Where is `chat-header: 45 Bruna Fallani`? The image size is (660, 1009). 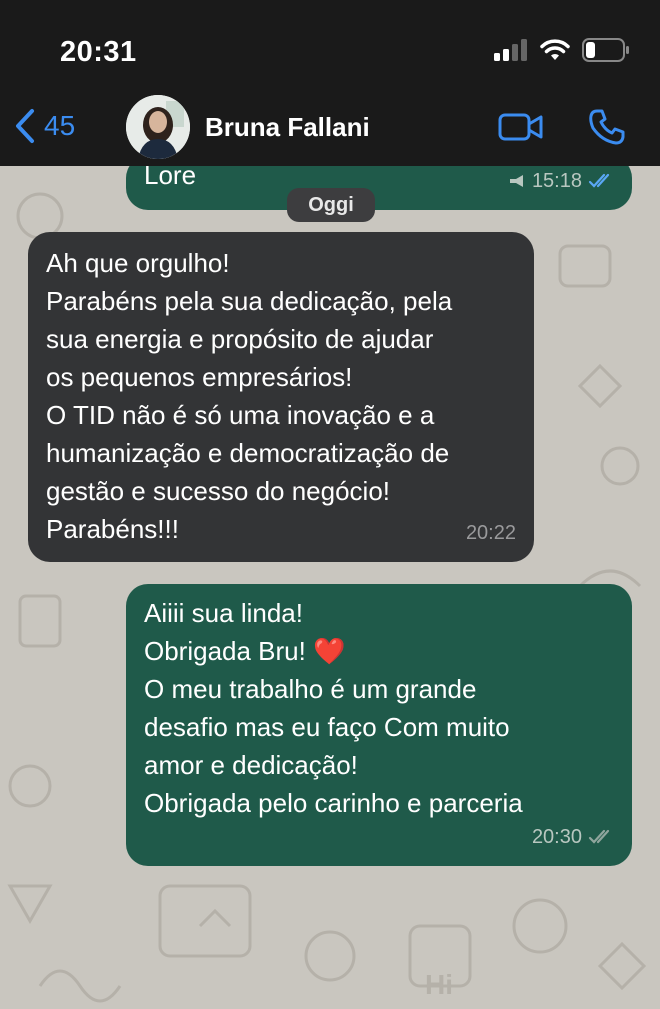 chat-header: 45 Bruna Fallani is located at coordinates (330, 127).